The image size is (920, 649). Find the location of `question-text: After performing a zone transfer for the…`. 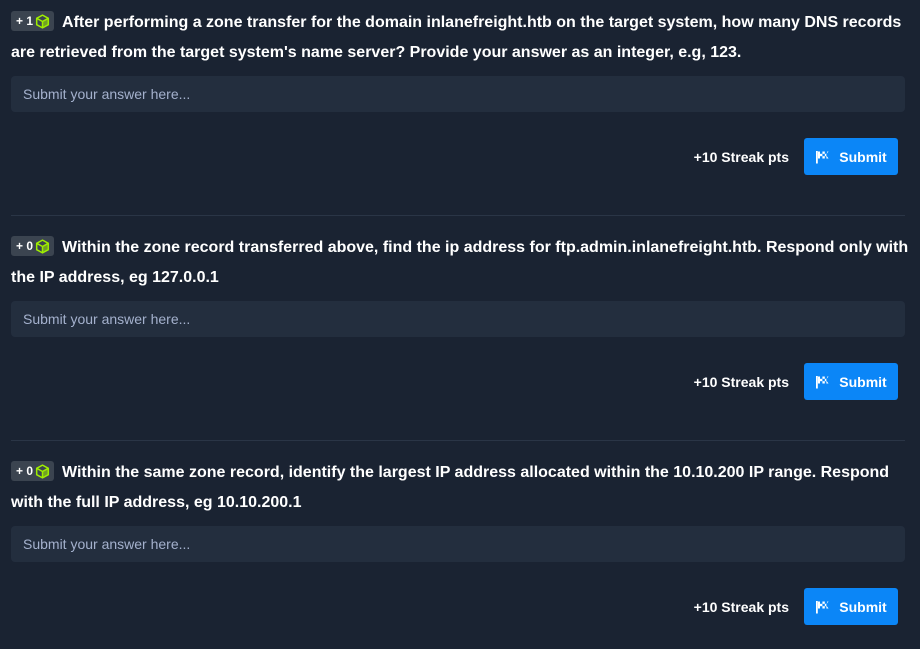

question-text: After performing a zone transfer for the… is located at coordinates (456, 37).